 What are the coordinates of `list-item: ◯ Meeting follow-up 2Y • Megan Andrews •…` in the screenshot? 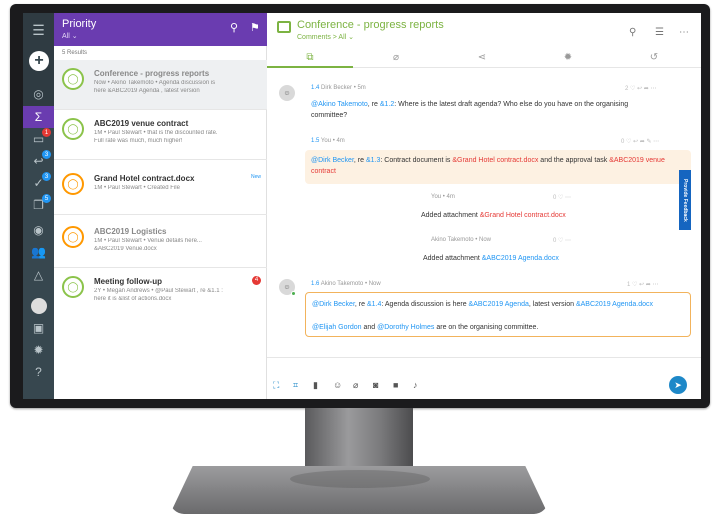 It's located at (160, 293).